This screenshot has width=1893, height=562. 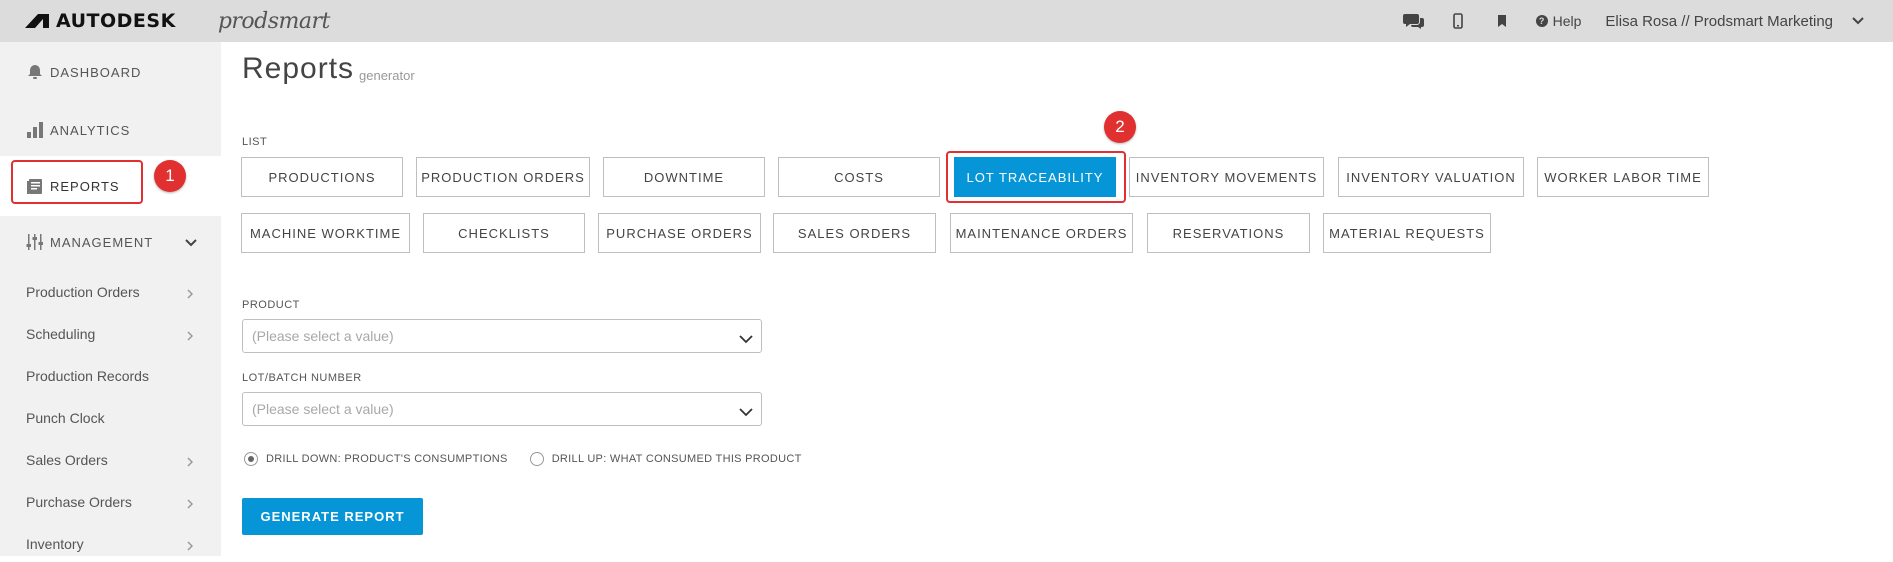 What do you see at coordinates (1120, 127) in the screenshot?
I see `step-badge-2: 2` at bounding box center [1120, 127].